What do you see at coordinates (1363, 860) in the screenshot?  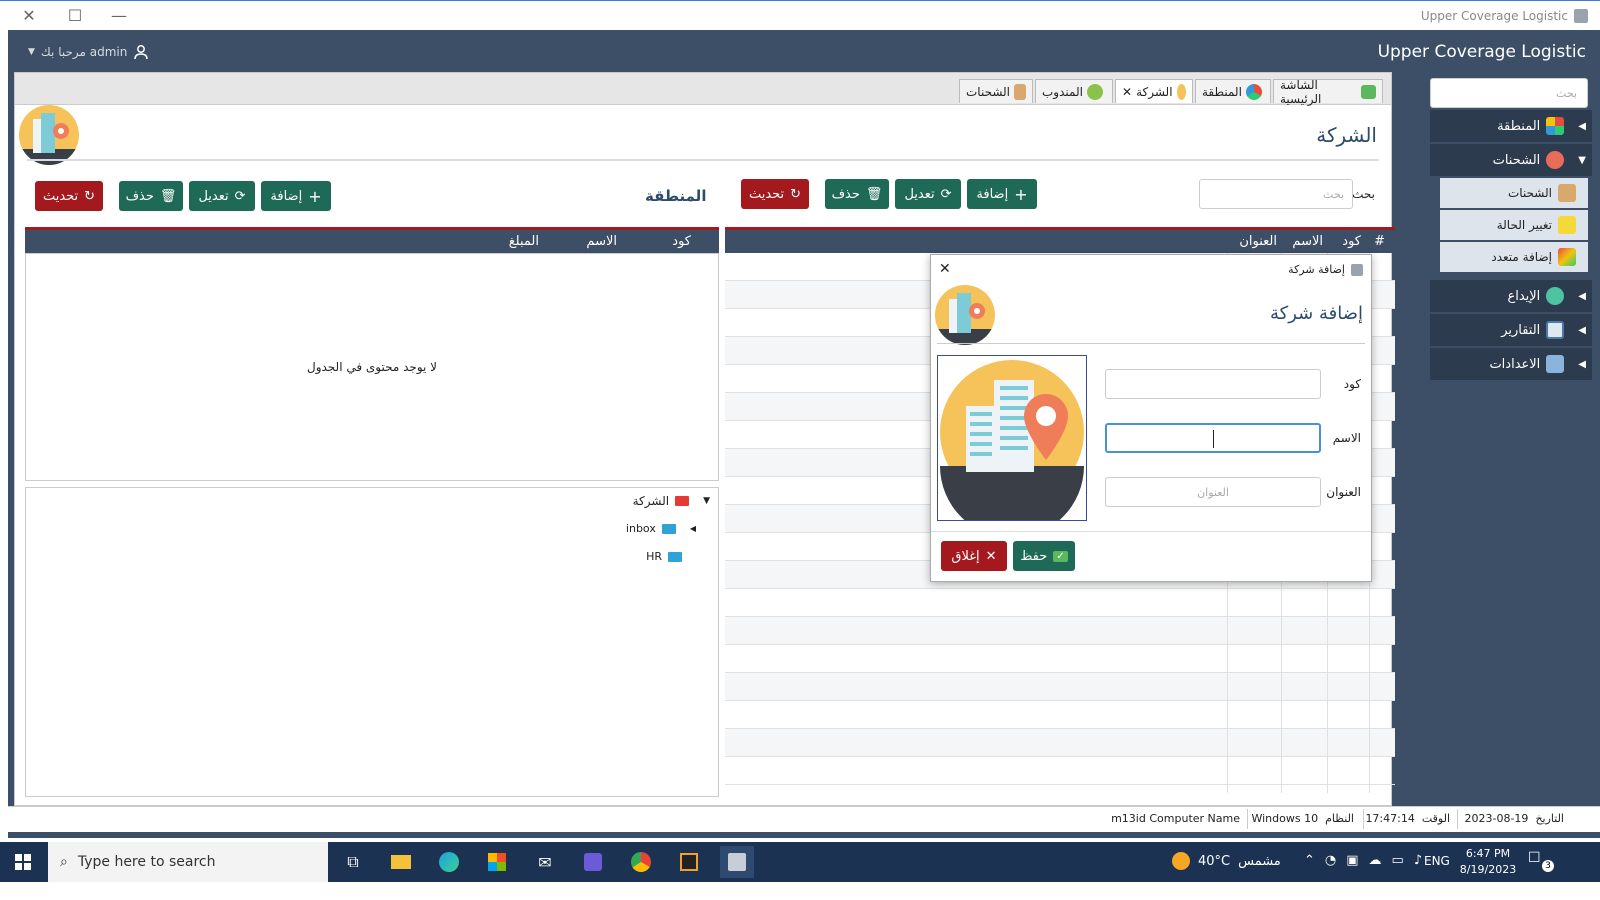 I see `system-tray: ⌃ ◔ ▣ ☁ ▭ ♪` at bounding box center [1363, 860].